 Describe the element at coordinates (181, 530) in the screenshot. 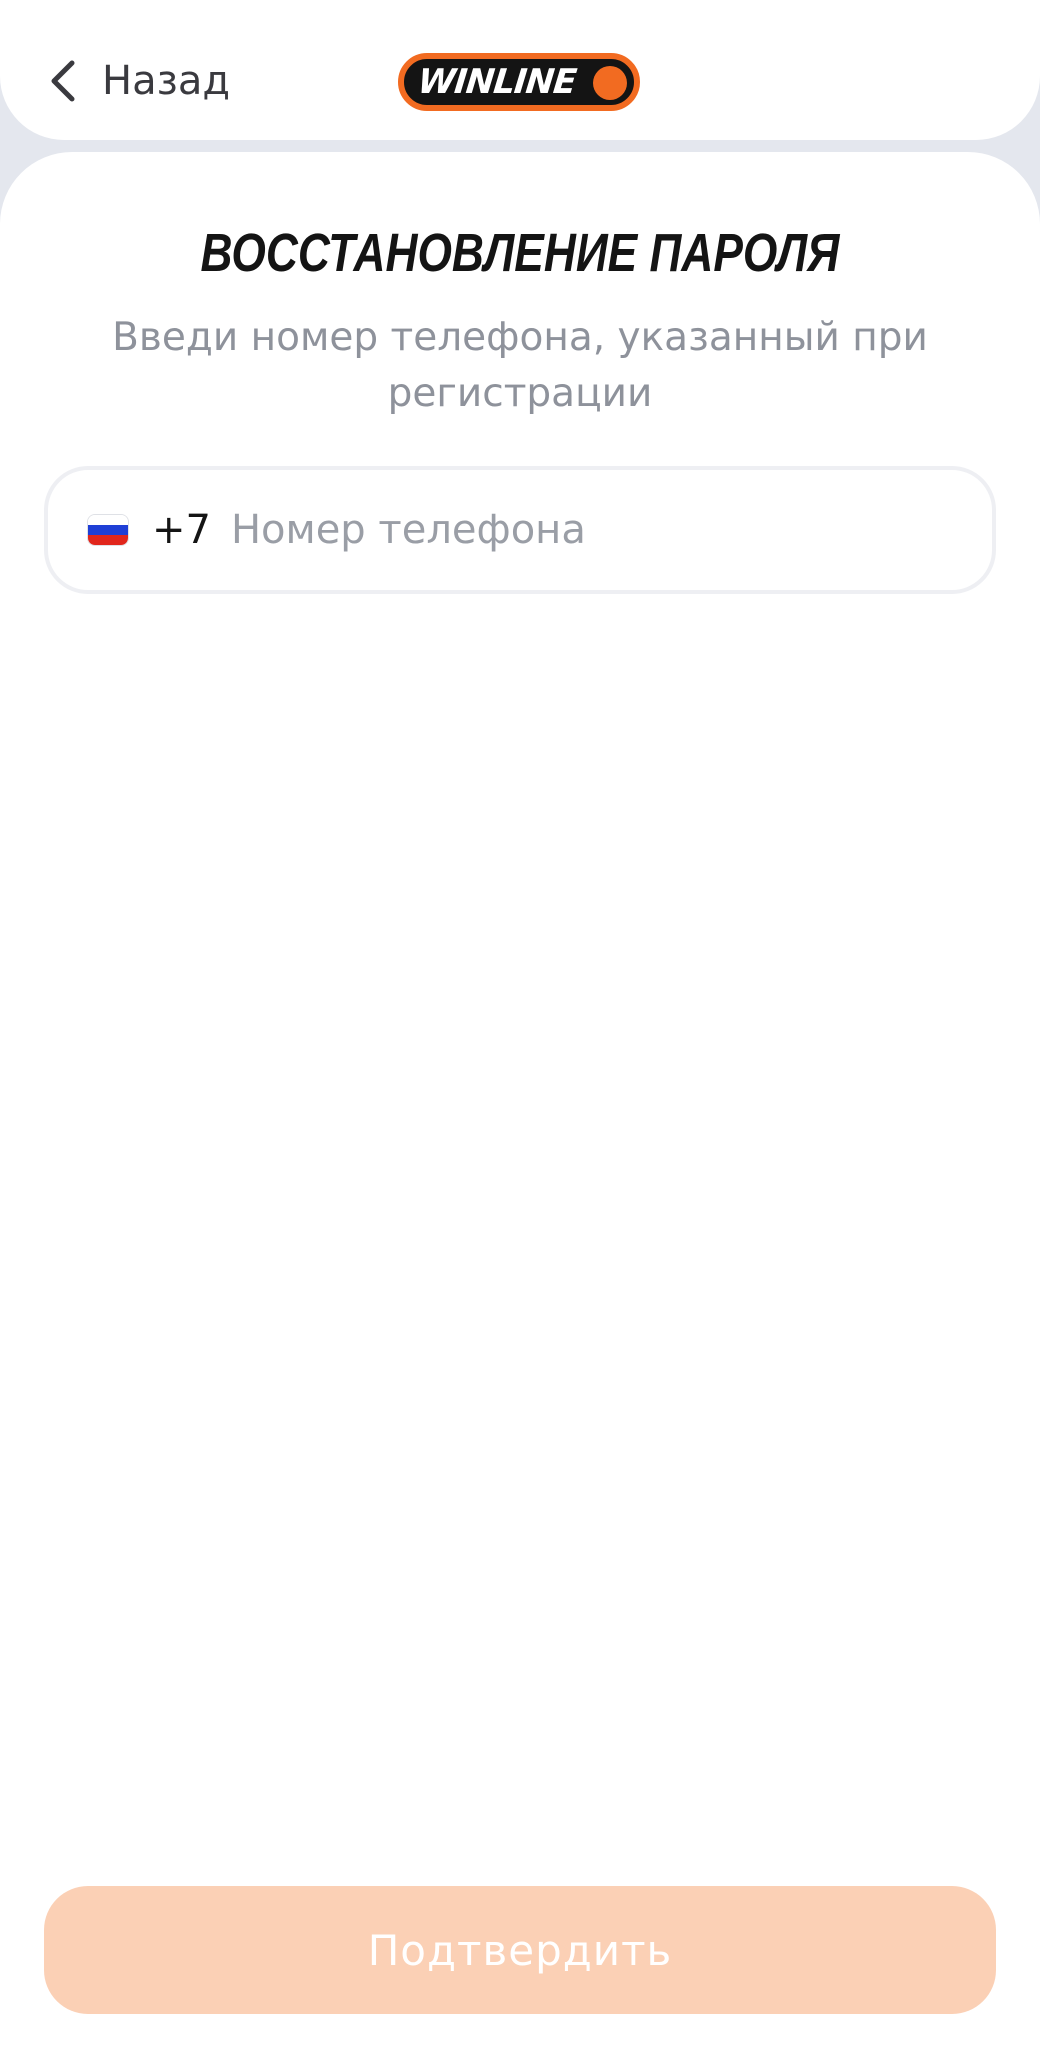

I see `country-code: +7` at that location.